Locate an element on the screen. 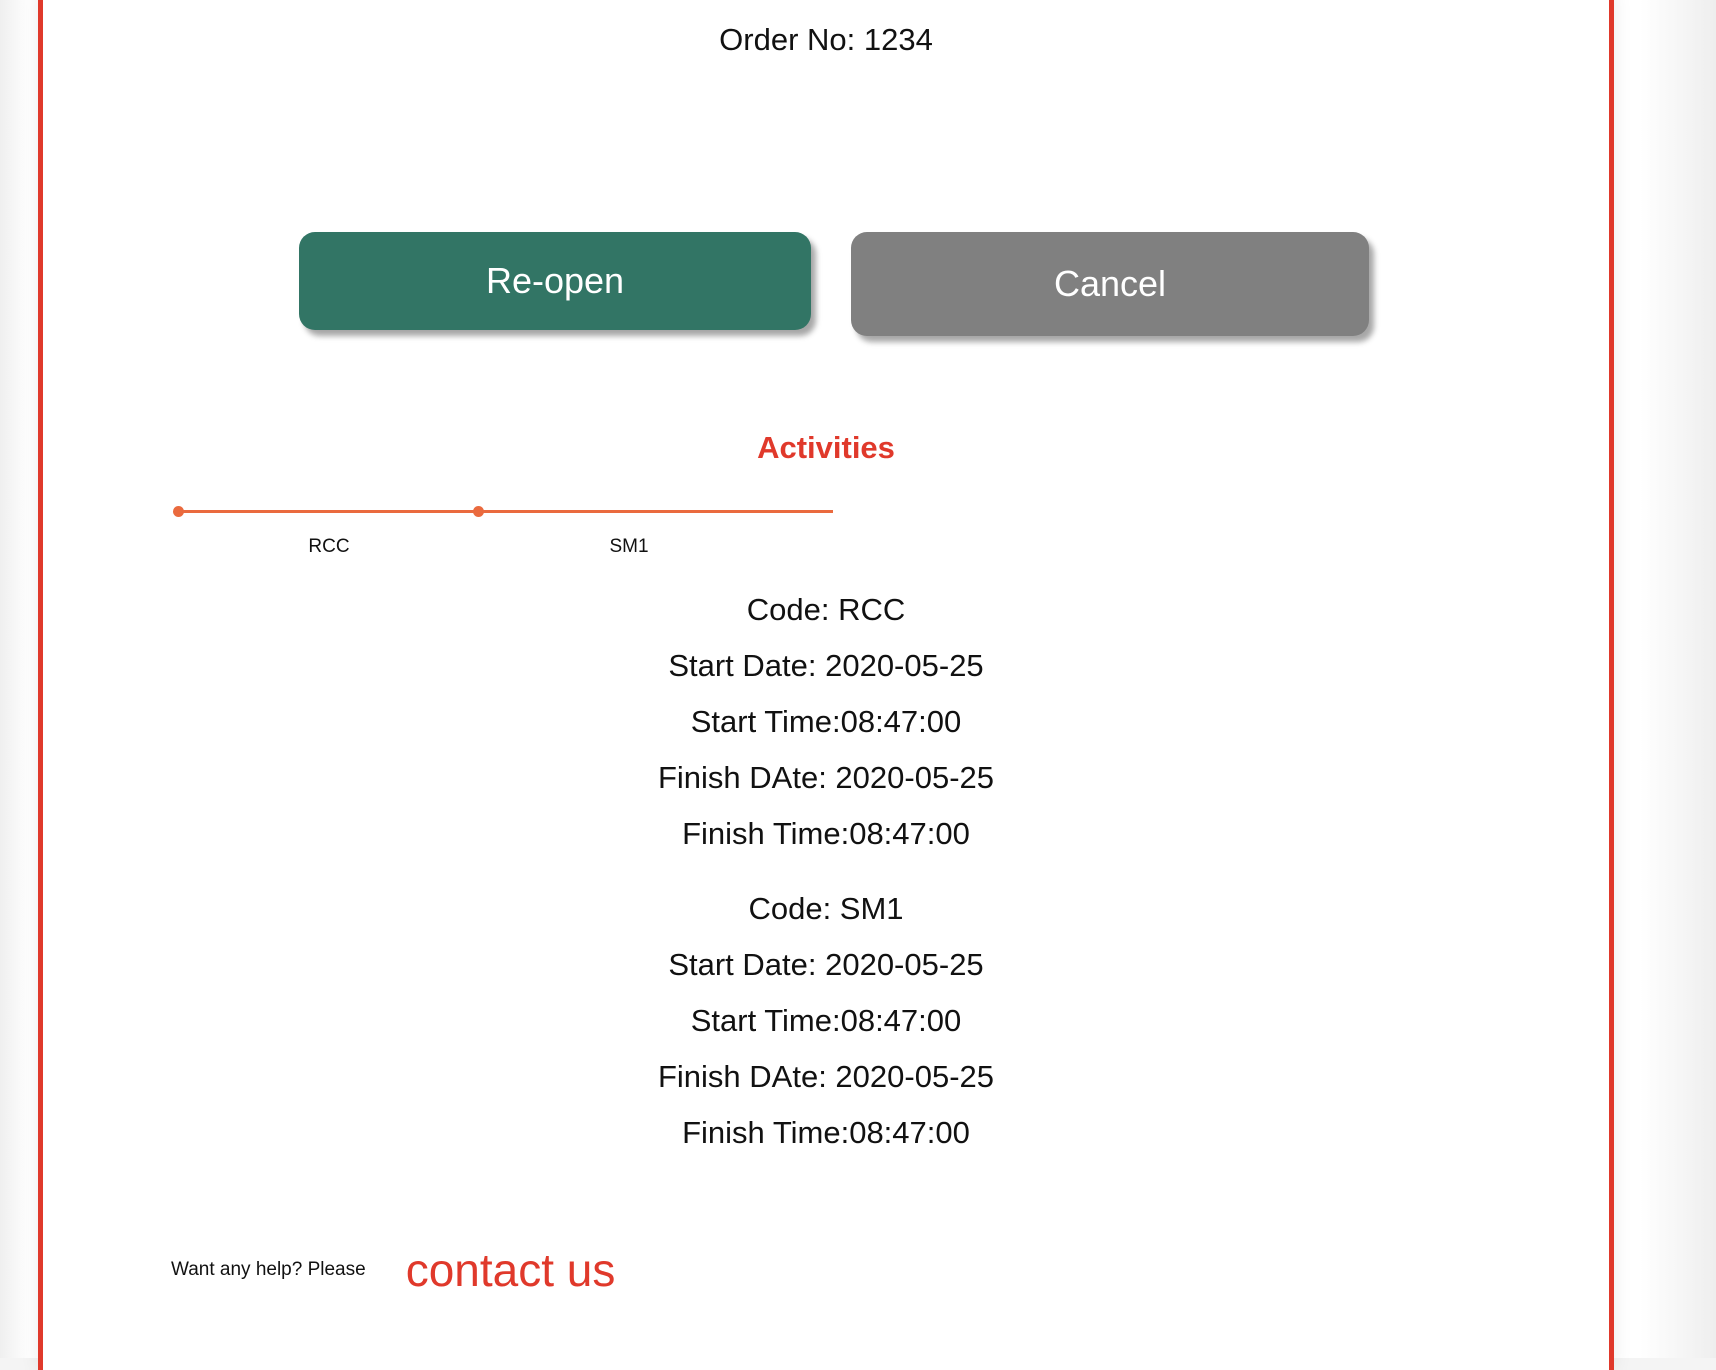  activities-heading: Activities is located at coordinates (826, 447).